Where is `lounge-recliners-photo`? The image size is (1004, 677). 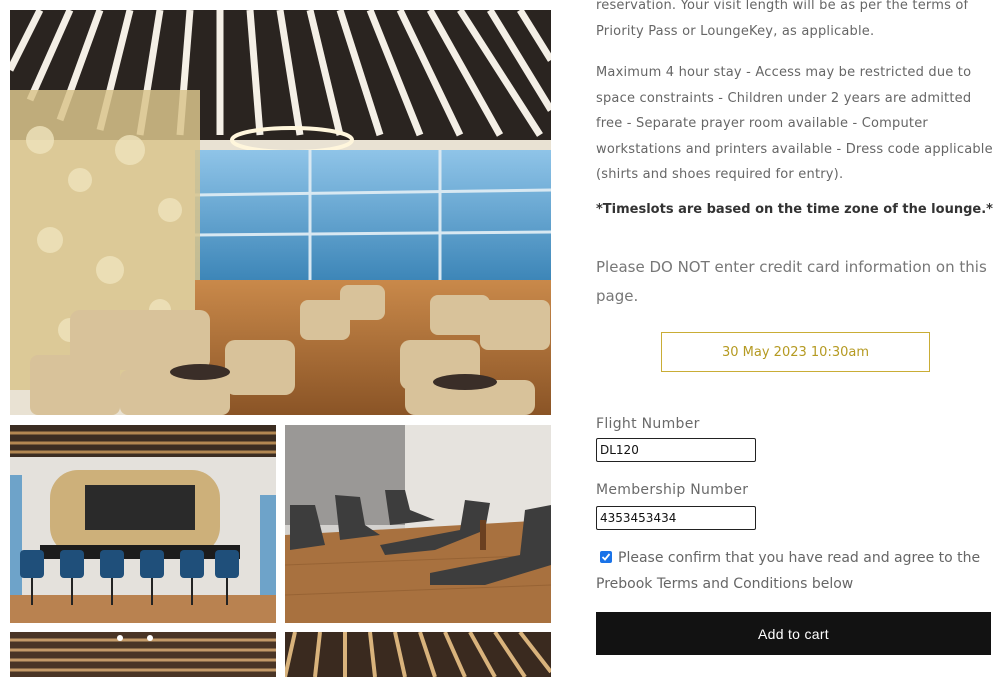 lounge-recliners-photo is located at coordinates (418, 524).